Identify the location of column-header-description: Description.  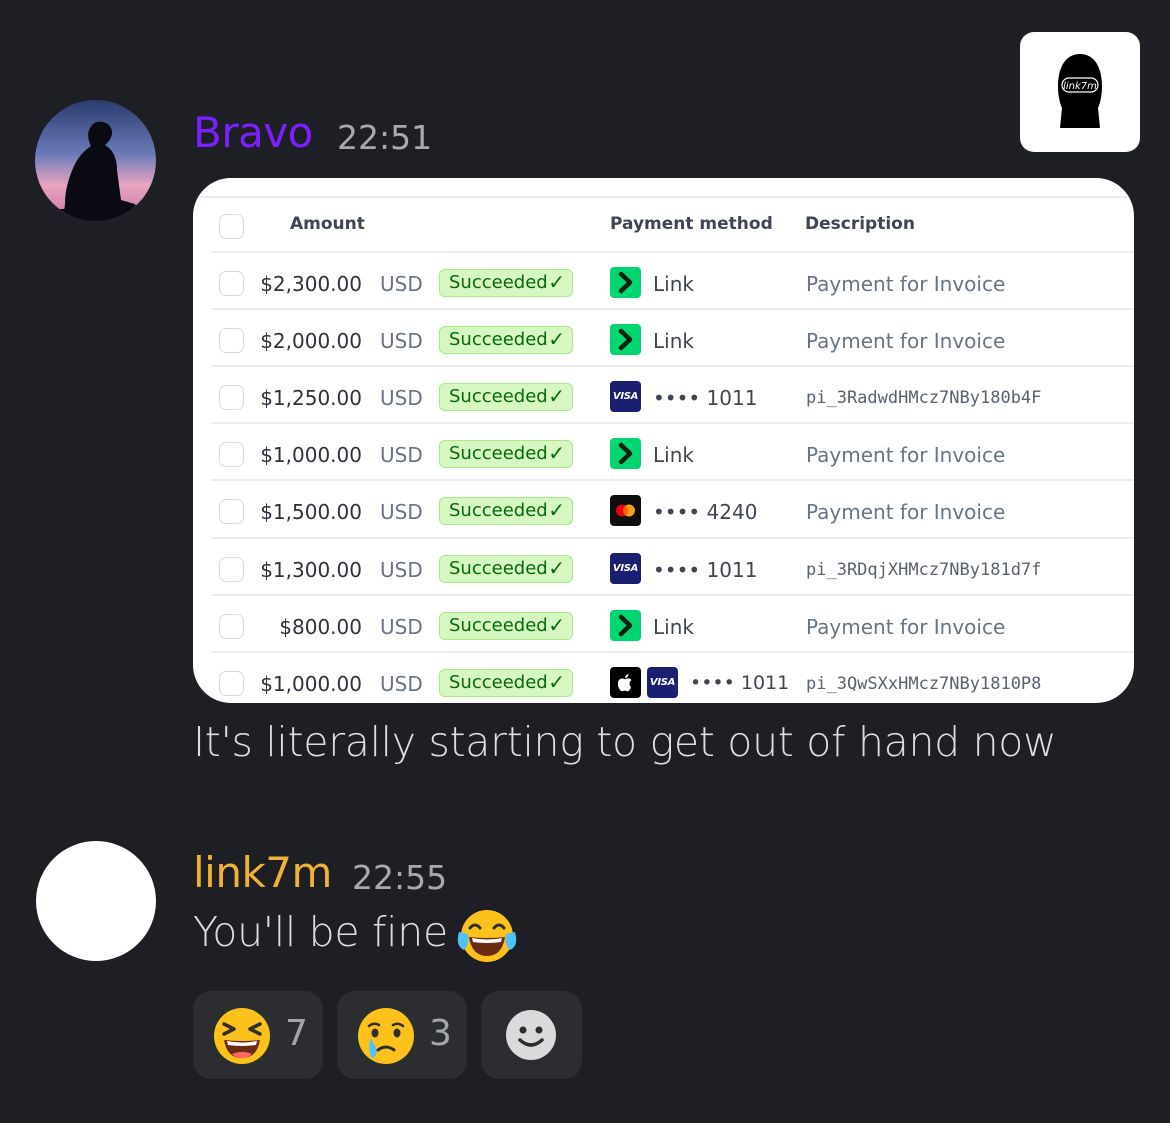
(860, 224).